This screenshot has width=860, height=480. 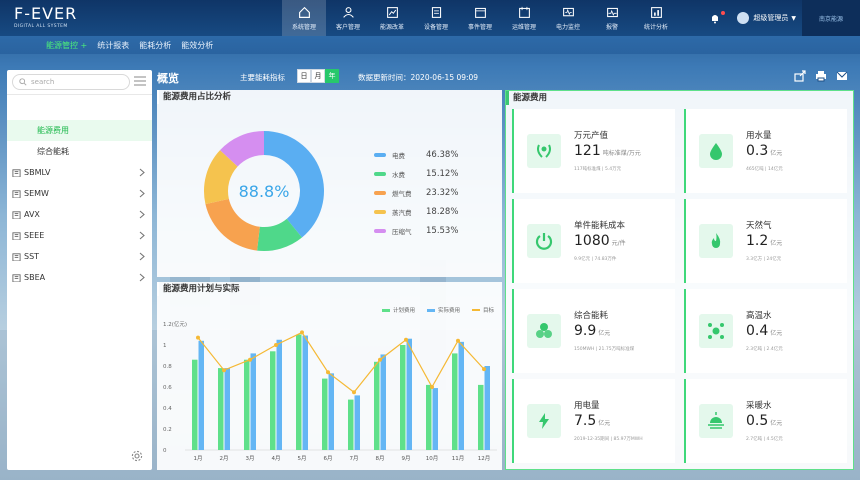 What do you see at coordinates (79, 277) in the screenshot?
I see `sidebar-item-sbea: SBEA` at bounding box center [79, 277].